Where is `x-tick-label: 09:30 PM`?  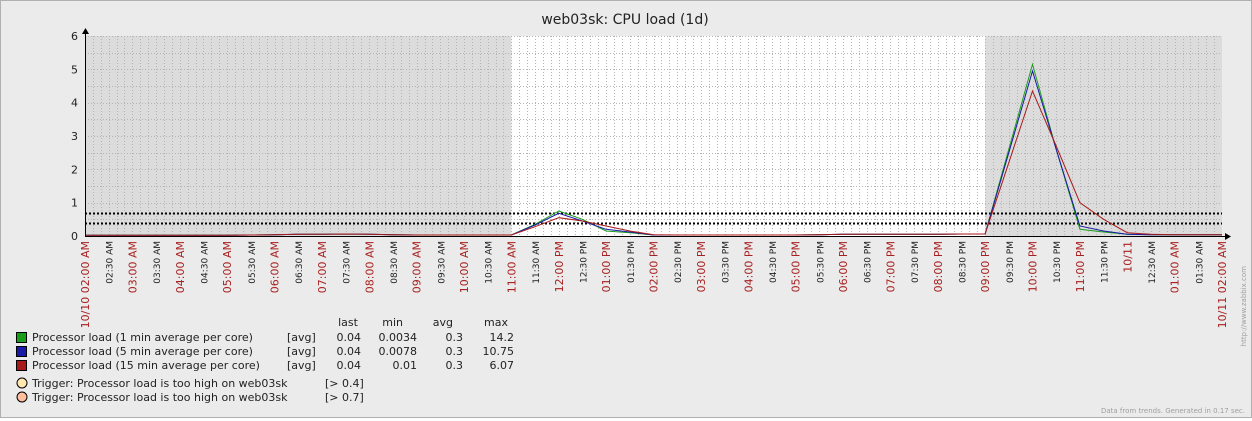 x-tick-label: 09:30 PM is located at coordinates (1011, 262).